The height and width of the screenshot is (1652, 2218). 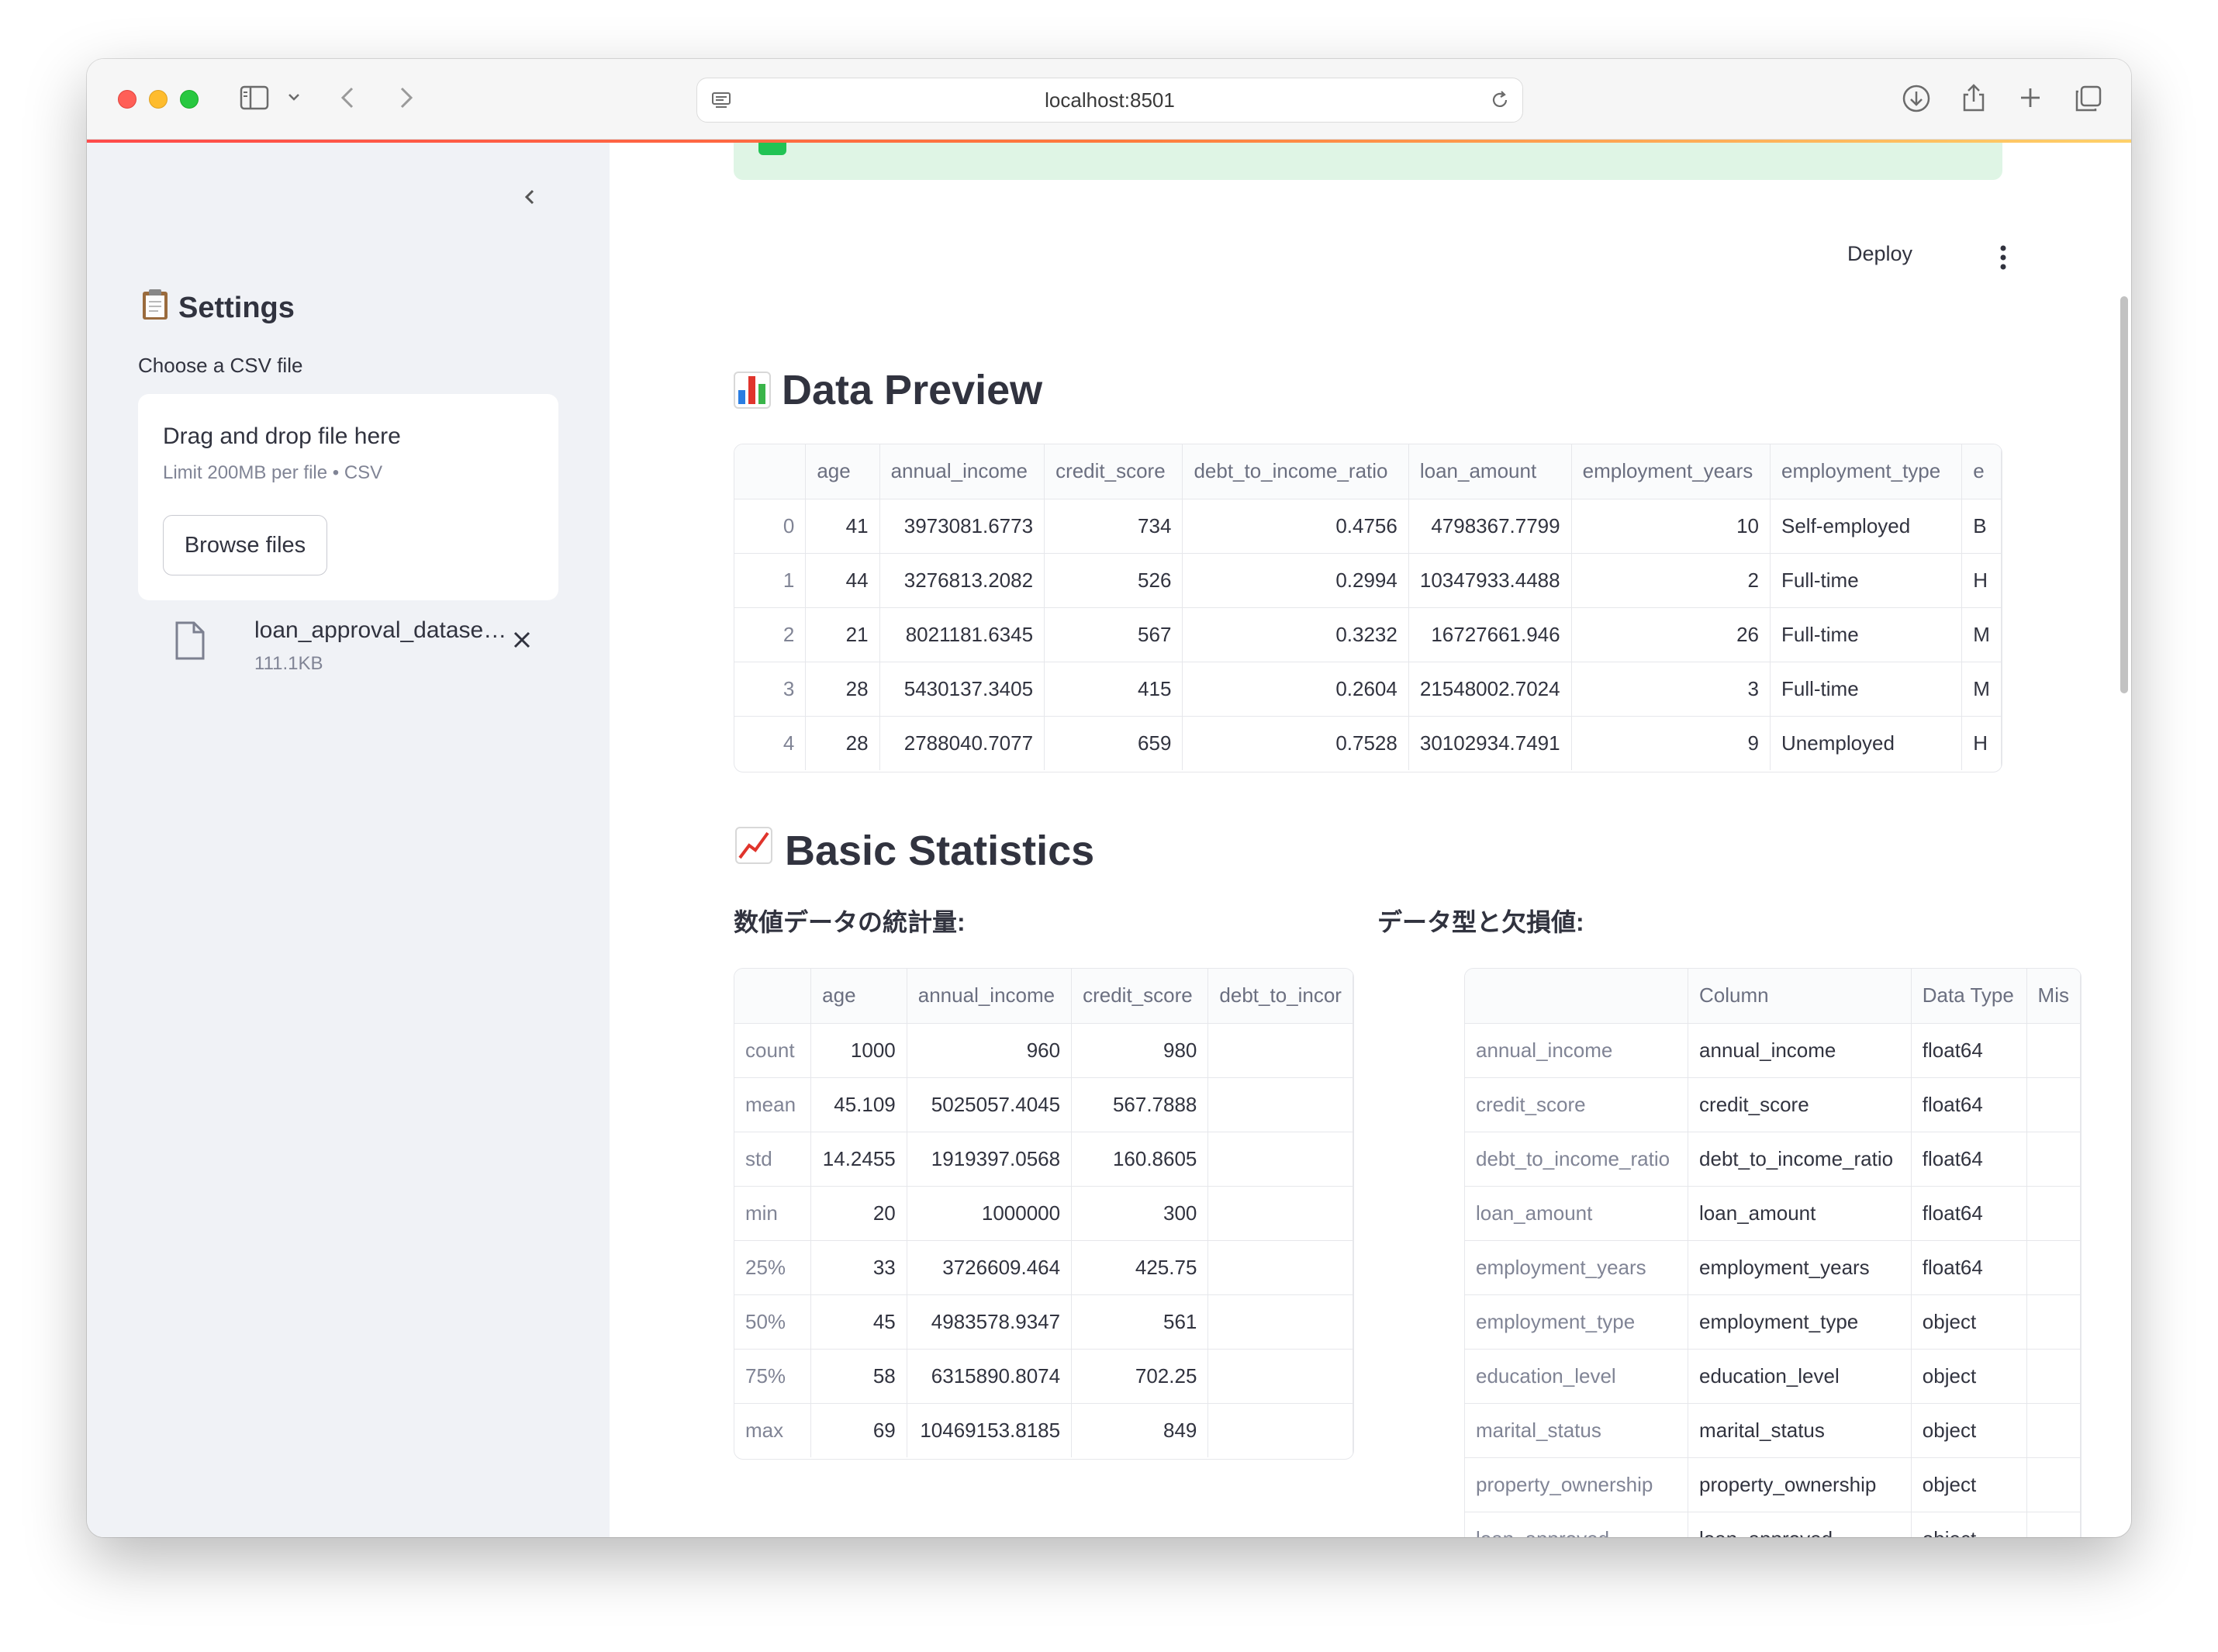 I want to click on table-cell: 0.2604, so click(x=1295, y=689).